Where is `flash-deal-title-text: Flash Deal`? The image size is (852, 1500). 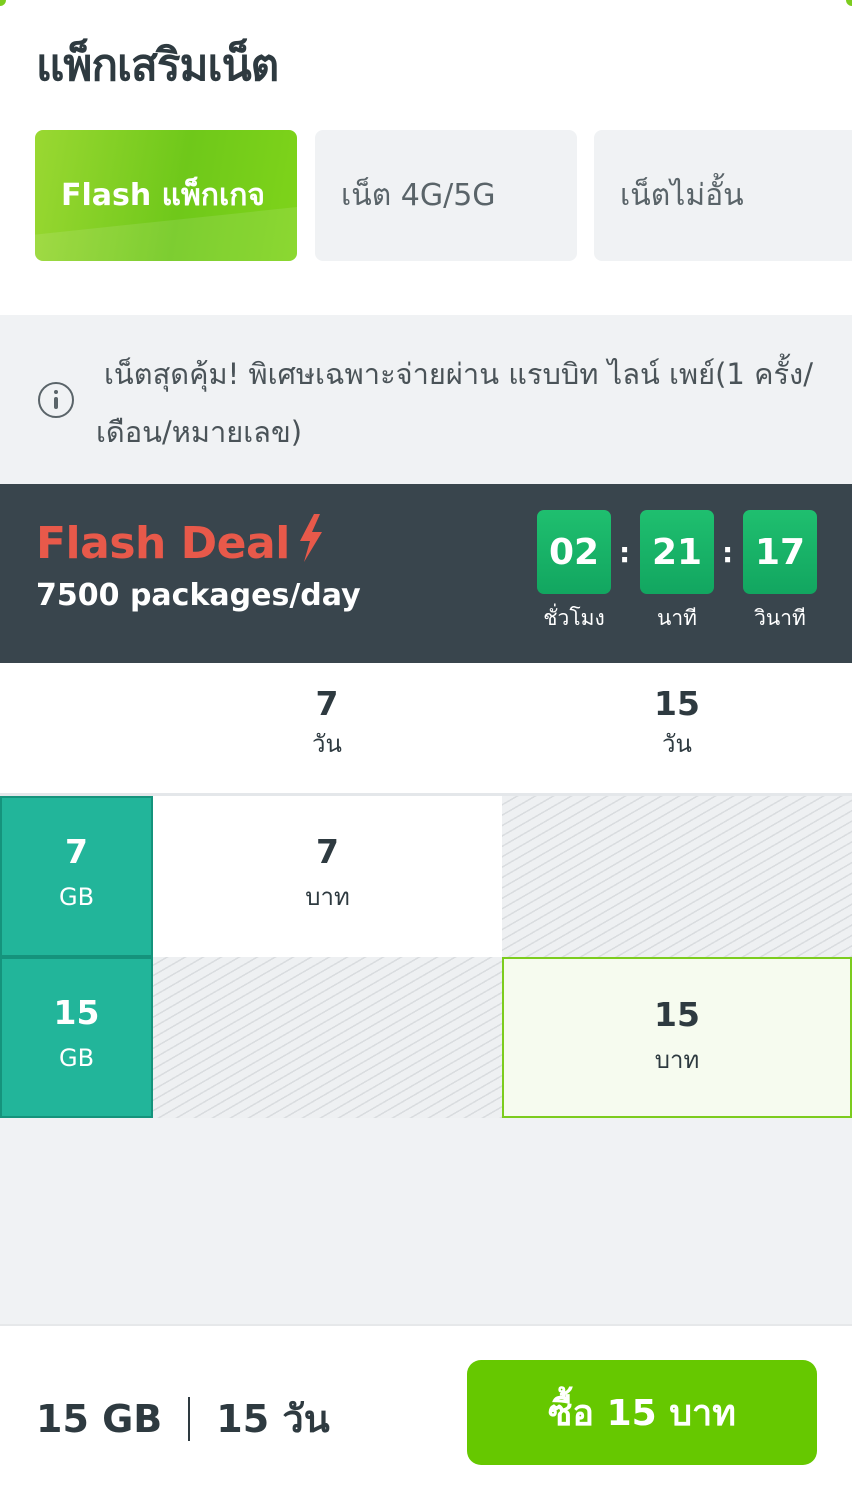 flash-deal-title-text: Flash Deal is located at coordinates (163, 543).